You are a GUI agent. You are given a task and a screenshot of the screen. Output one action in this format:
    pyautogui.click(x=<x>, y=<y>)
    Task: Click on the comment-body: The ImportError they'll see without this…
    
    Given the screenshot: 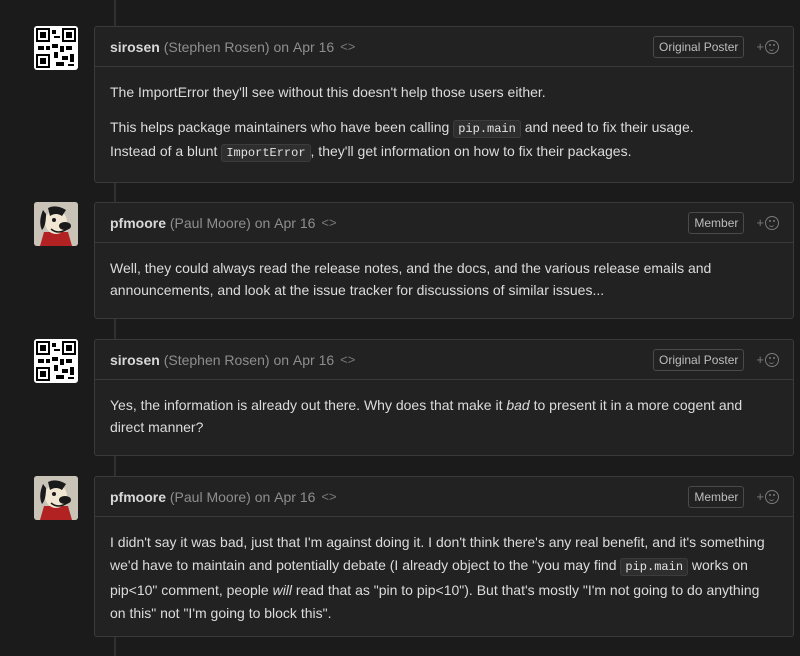 What is the action you would take?
    pyautogui.click(x=444, y=122)
    